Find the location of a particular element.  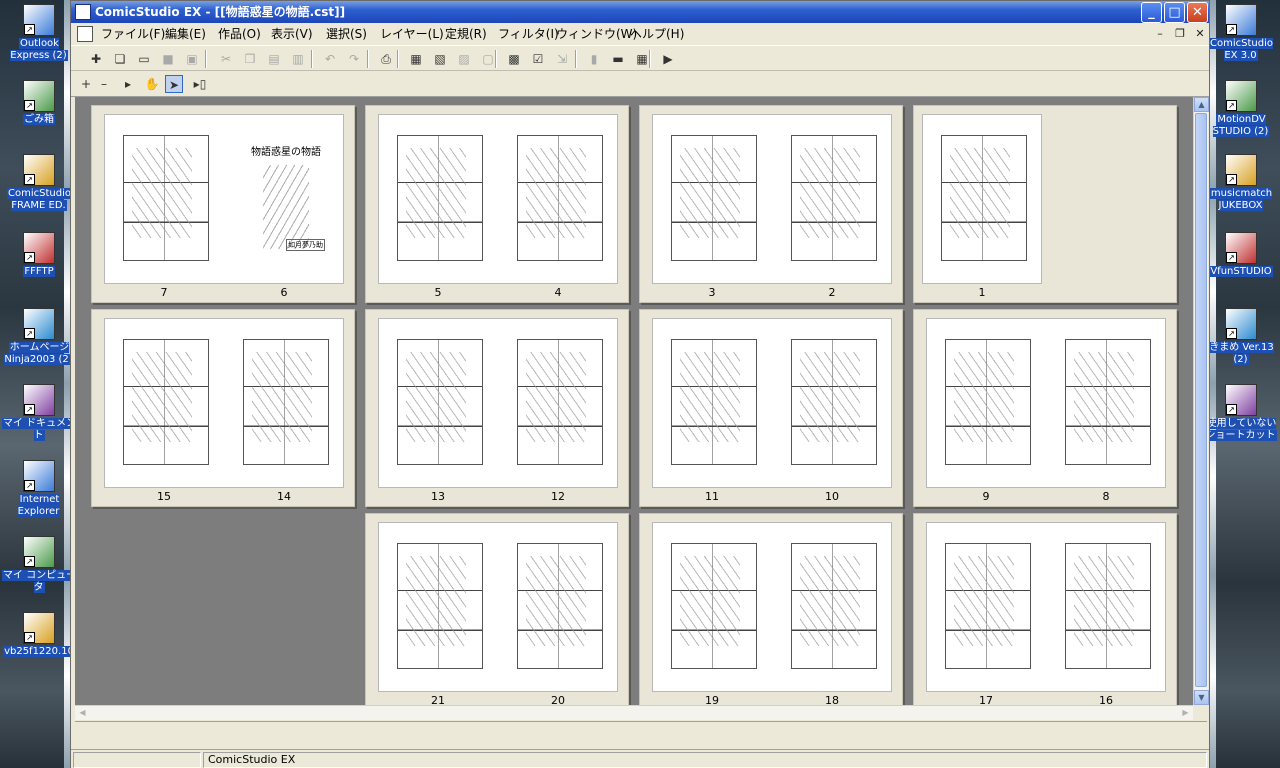

toolbar-separator is located at coordinates (398, 59).